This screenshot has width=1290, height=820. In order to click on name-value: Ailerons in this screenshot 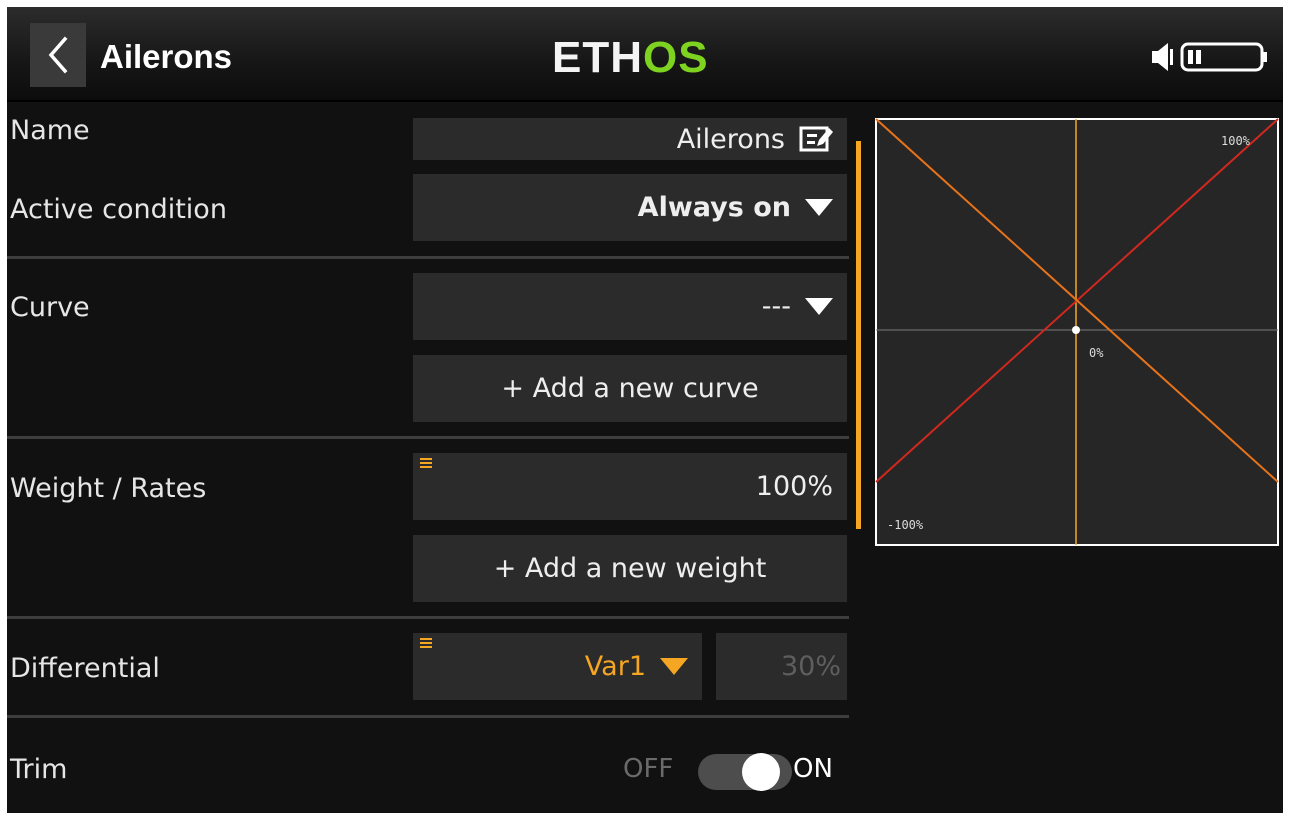, I will do `click(730, 139)`.